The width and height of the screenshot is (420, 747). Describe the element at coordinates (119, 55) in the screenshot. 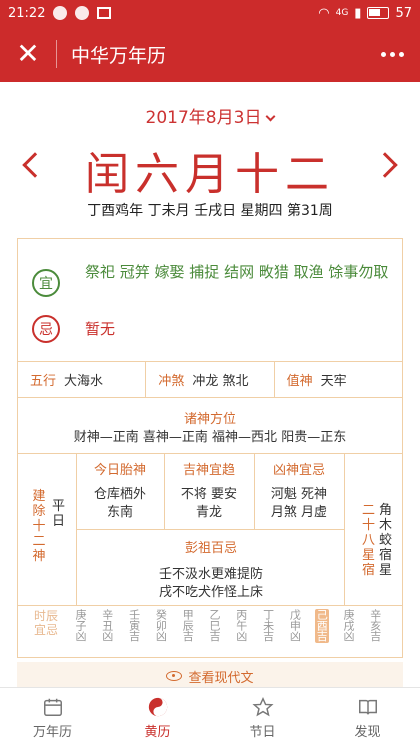

I see `app-title: 中华万年历` at that location.